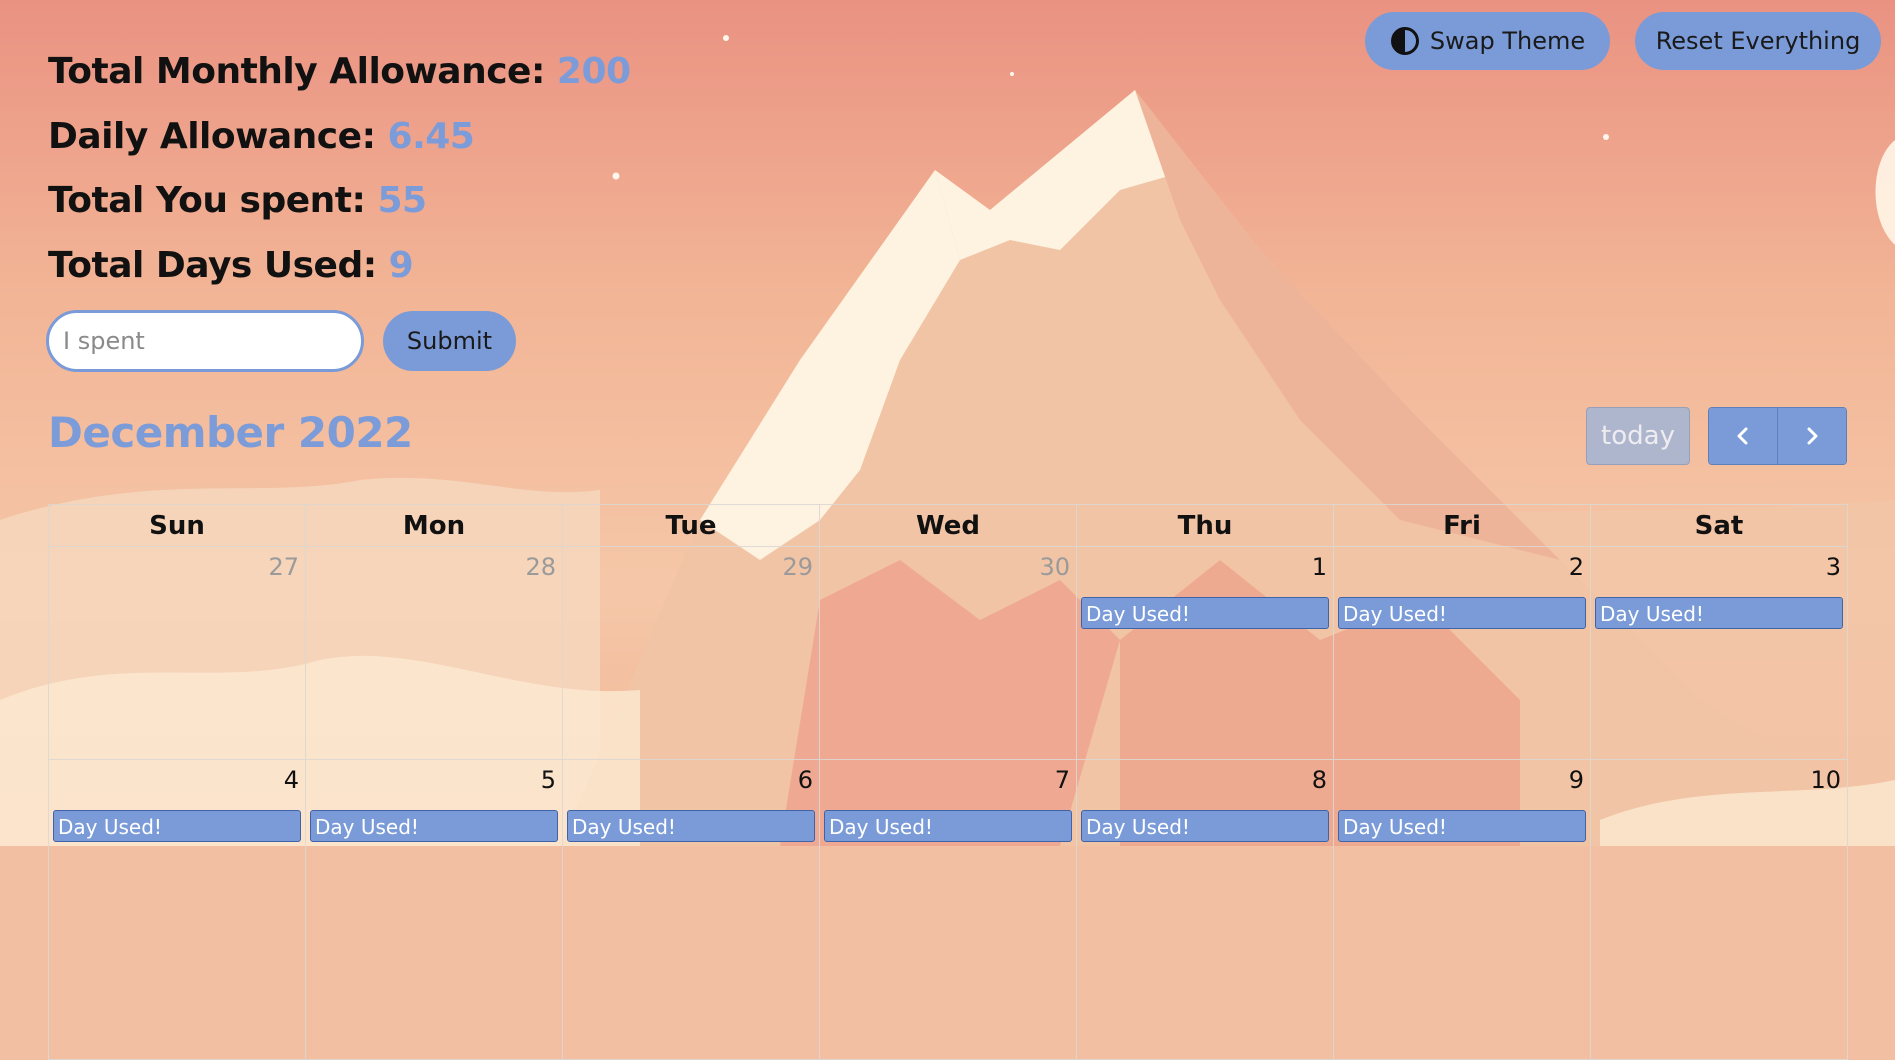 The width and height of the screenshot is (1895, 1060). I want to click on stat-monthly-allowance: Total Monthly Allowance: 200, so click(339, 72).